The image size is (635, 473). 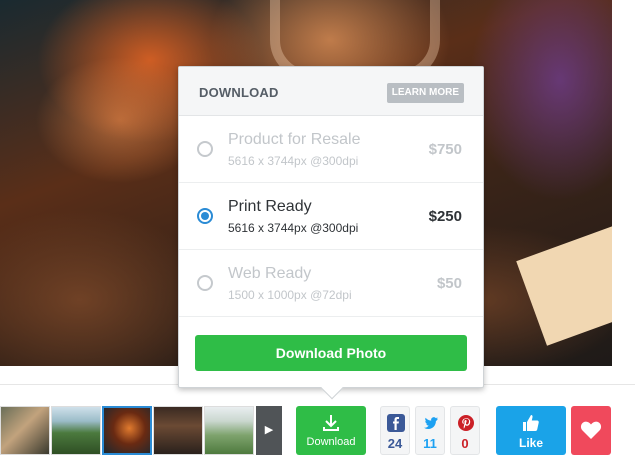 I want to click on chevron-right-icon: ▶, so click(x=269, y=430).